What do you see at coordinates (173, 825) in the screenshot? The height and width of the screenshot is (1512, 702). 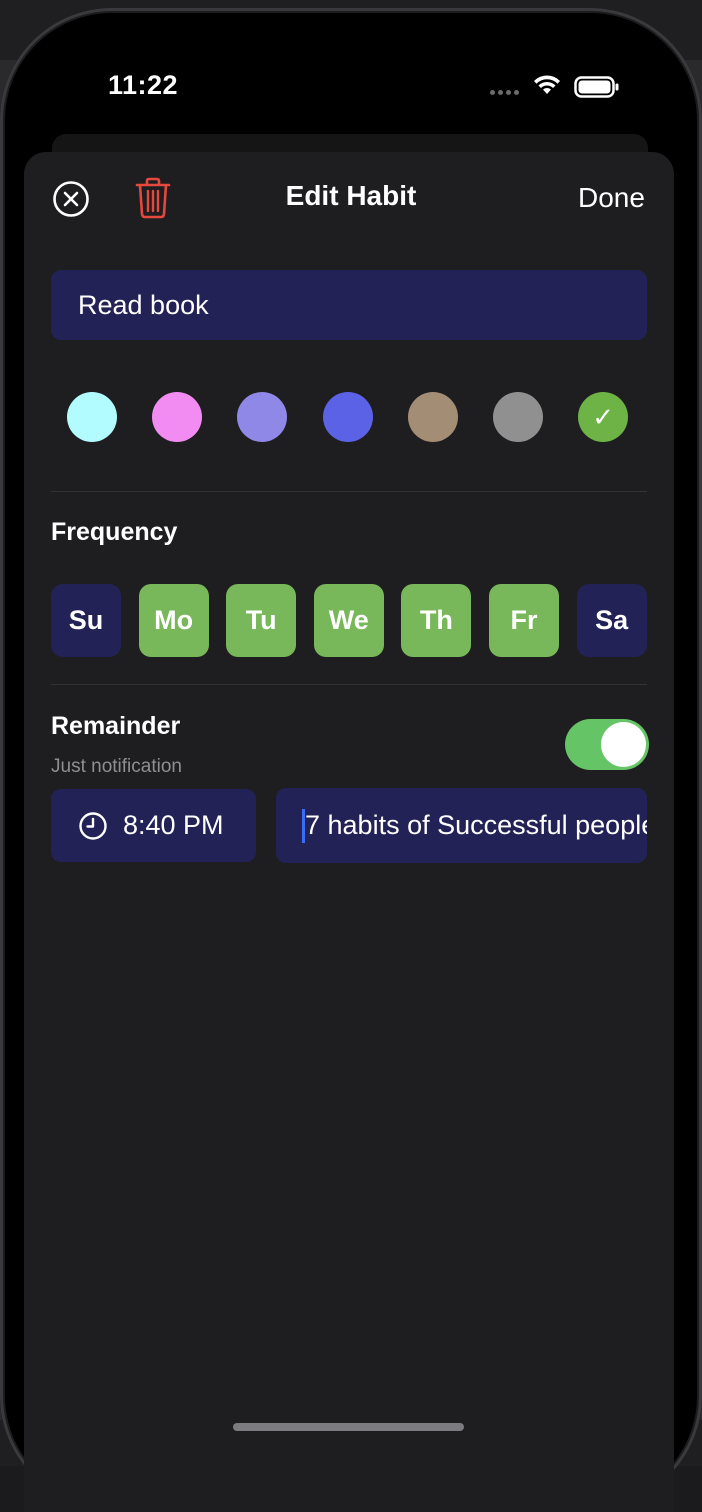 I see `reminder-time-label: 8:40 PM` at bounding box center [173, 825].